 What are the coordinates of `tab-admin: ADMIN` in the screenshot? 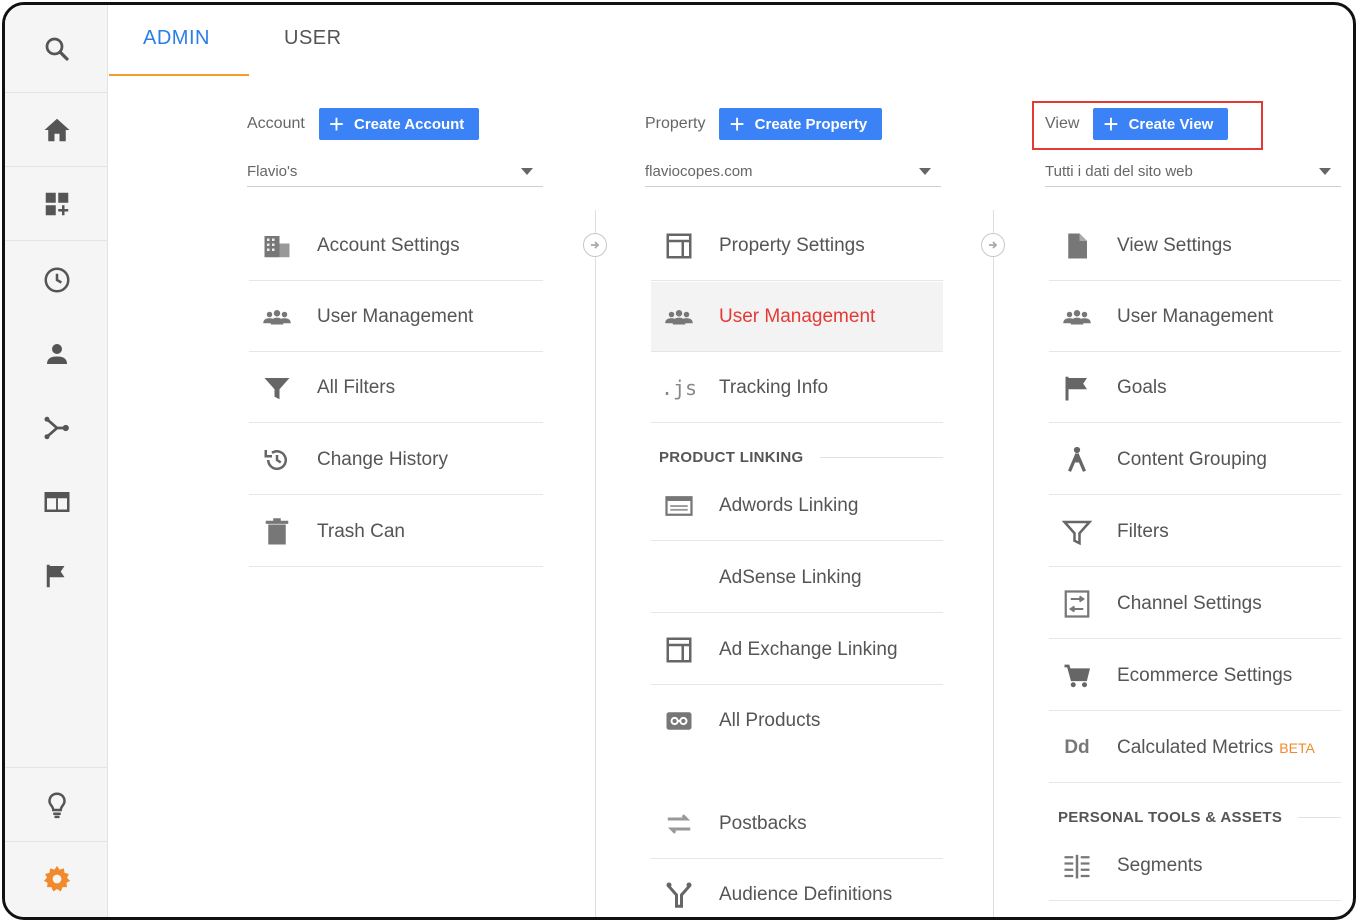 It's located at (176, 52).